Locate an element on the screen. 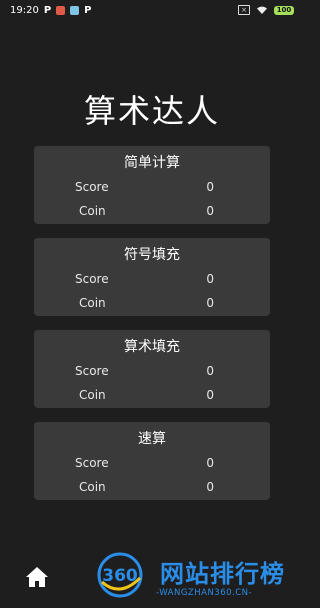 The image size is (320, 608). watermark-logo-icon: 360 is located at coordinates (120, 575).